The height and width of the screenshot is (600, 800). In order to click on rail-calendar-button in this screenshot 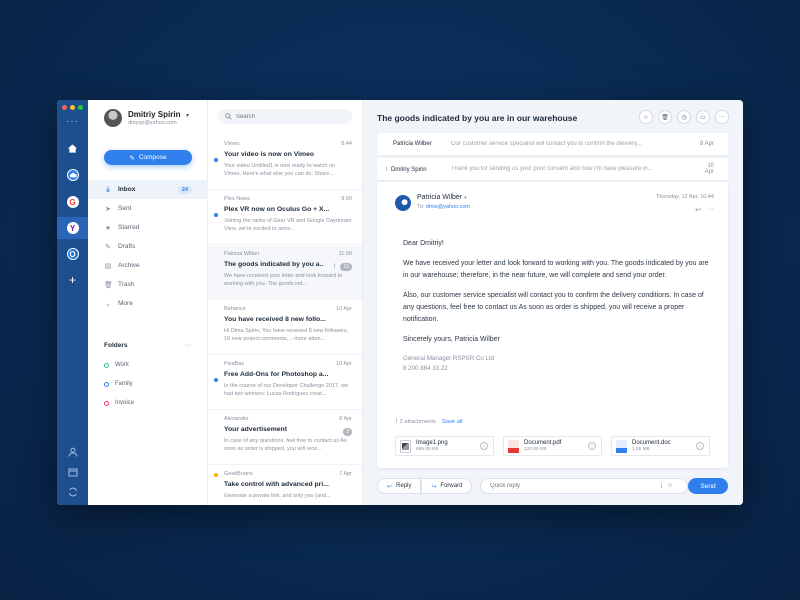, I will do `click(72, 472)`.